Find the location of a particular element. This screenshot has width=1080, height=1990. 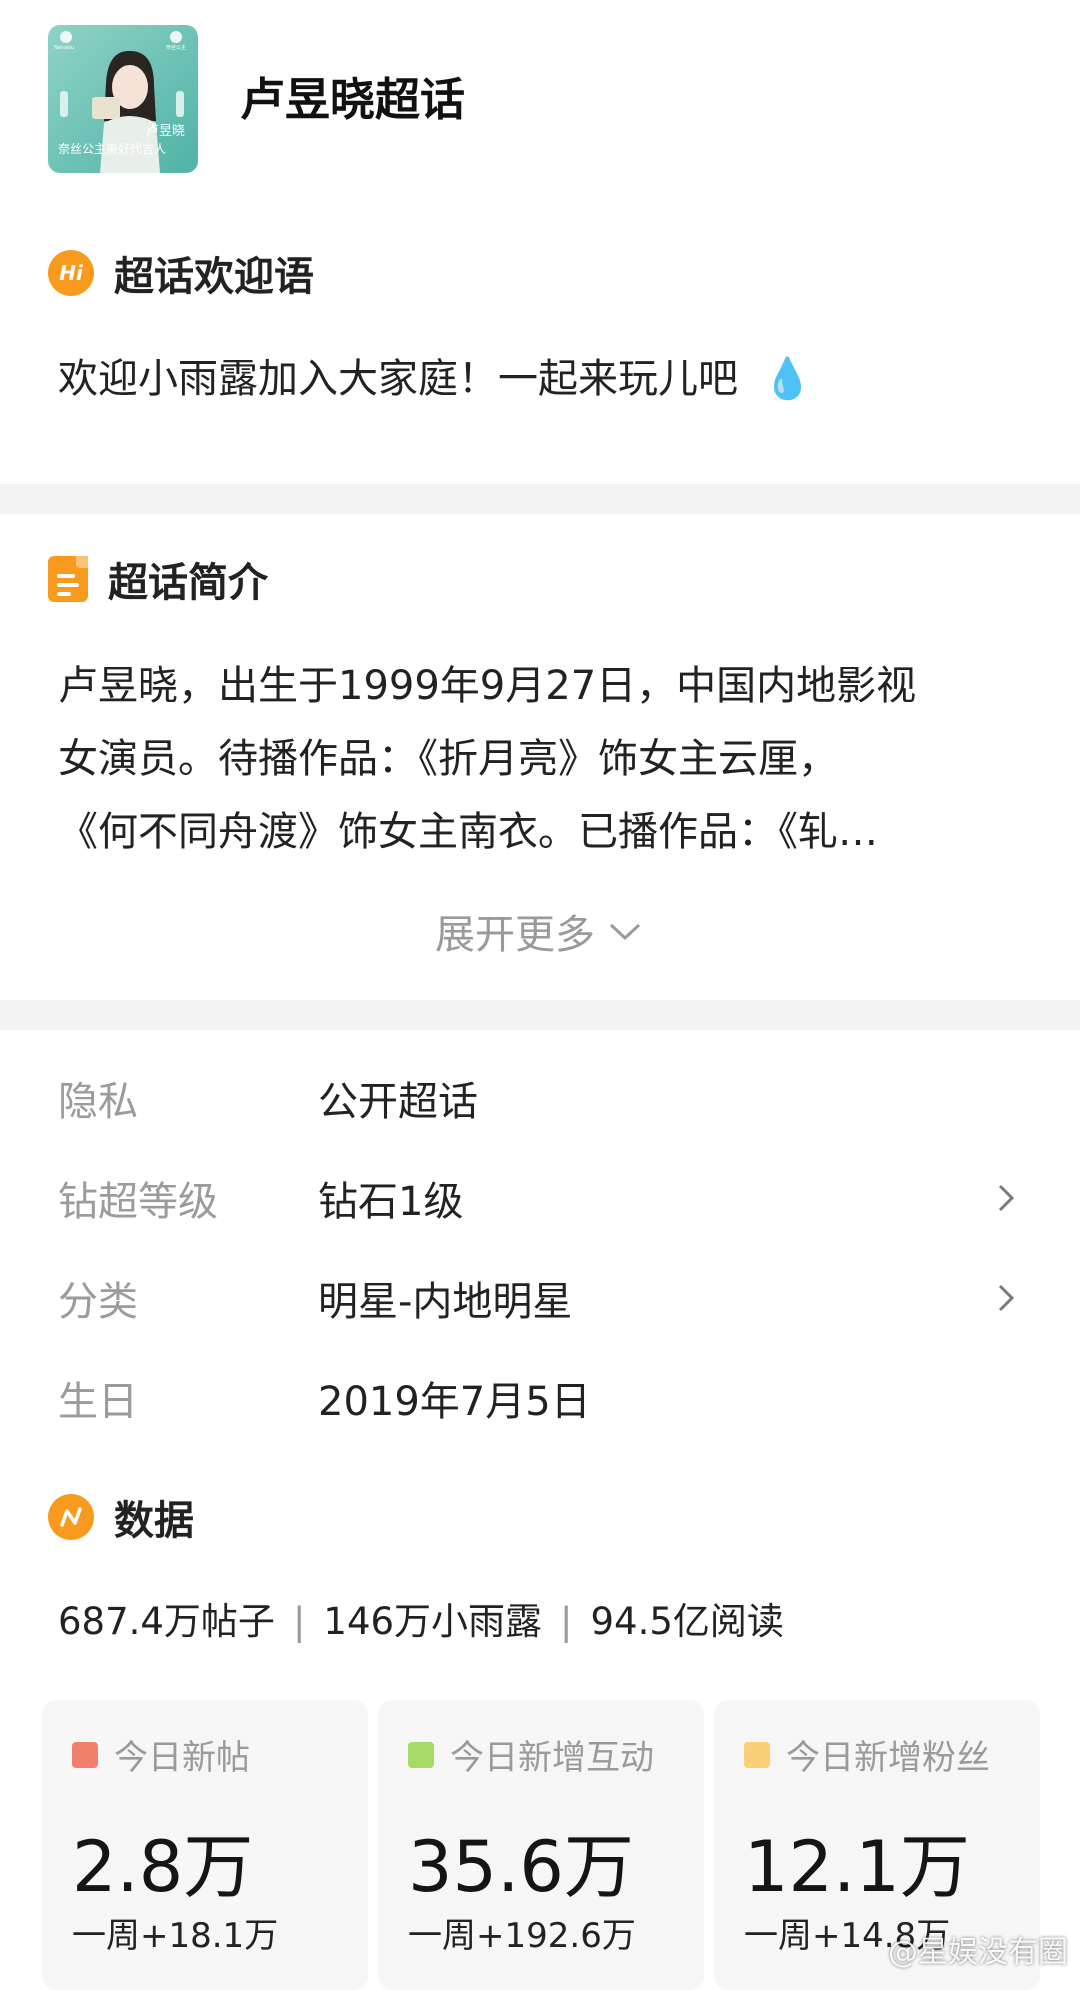

intro-header: 超话简介 is located at coordinates (158, 579).